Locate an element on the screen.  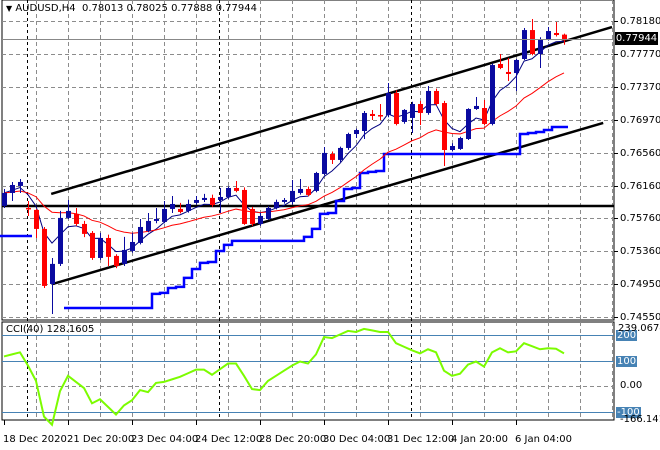
cci-max-label: 239.0674 is located at coordinates (639, 329).